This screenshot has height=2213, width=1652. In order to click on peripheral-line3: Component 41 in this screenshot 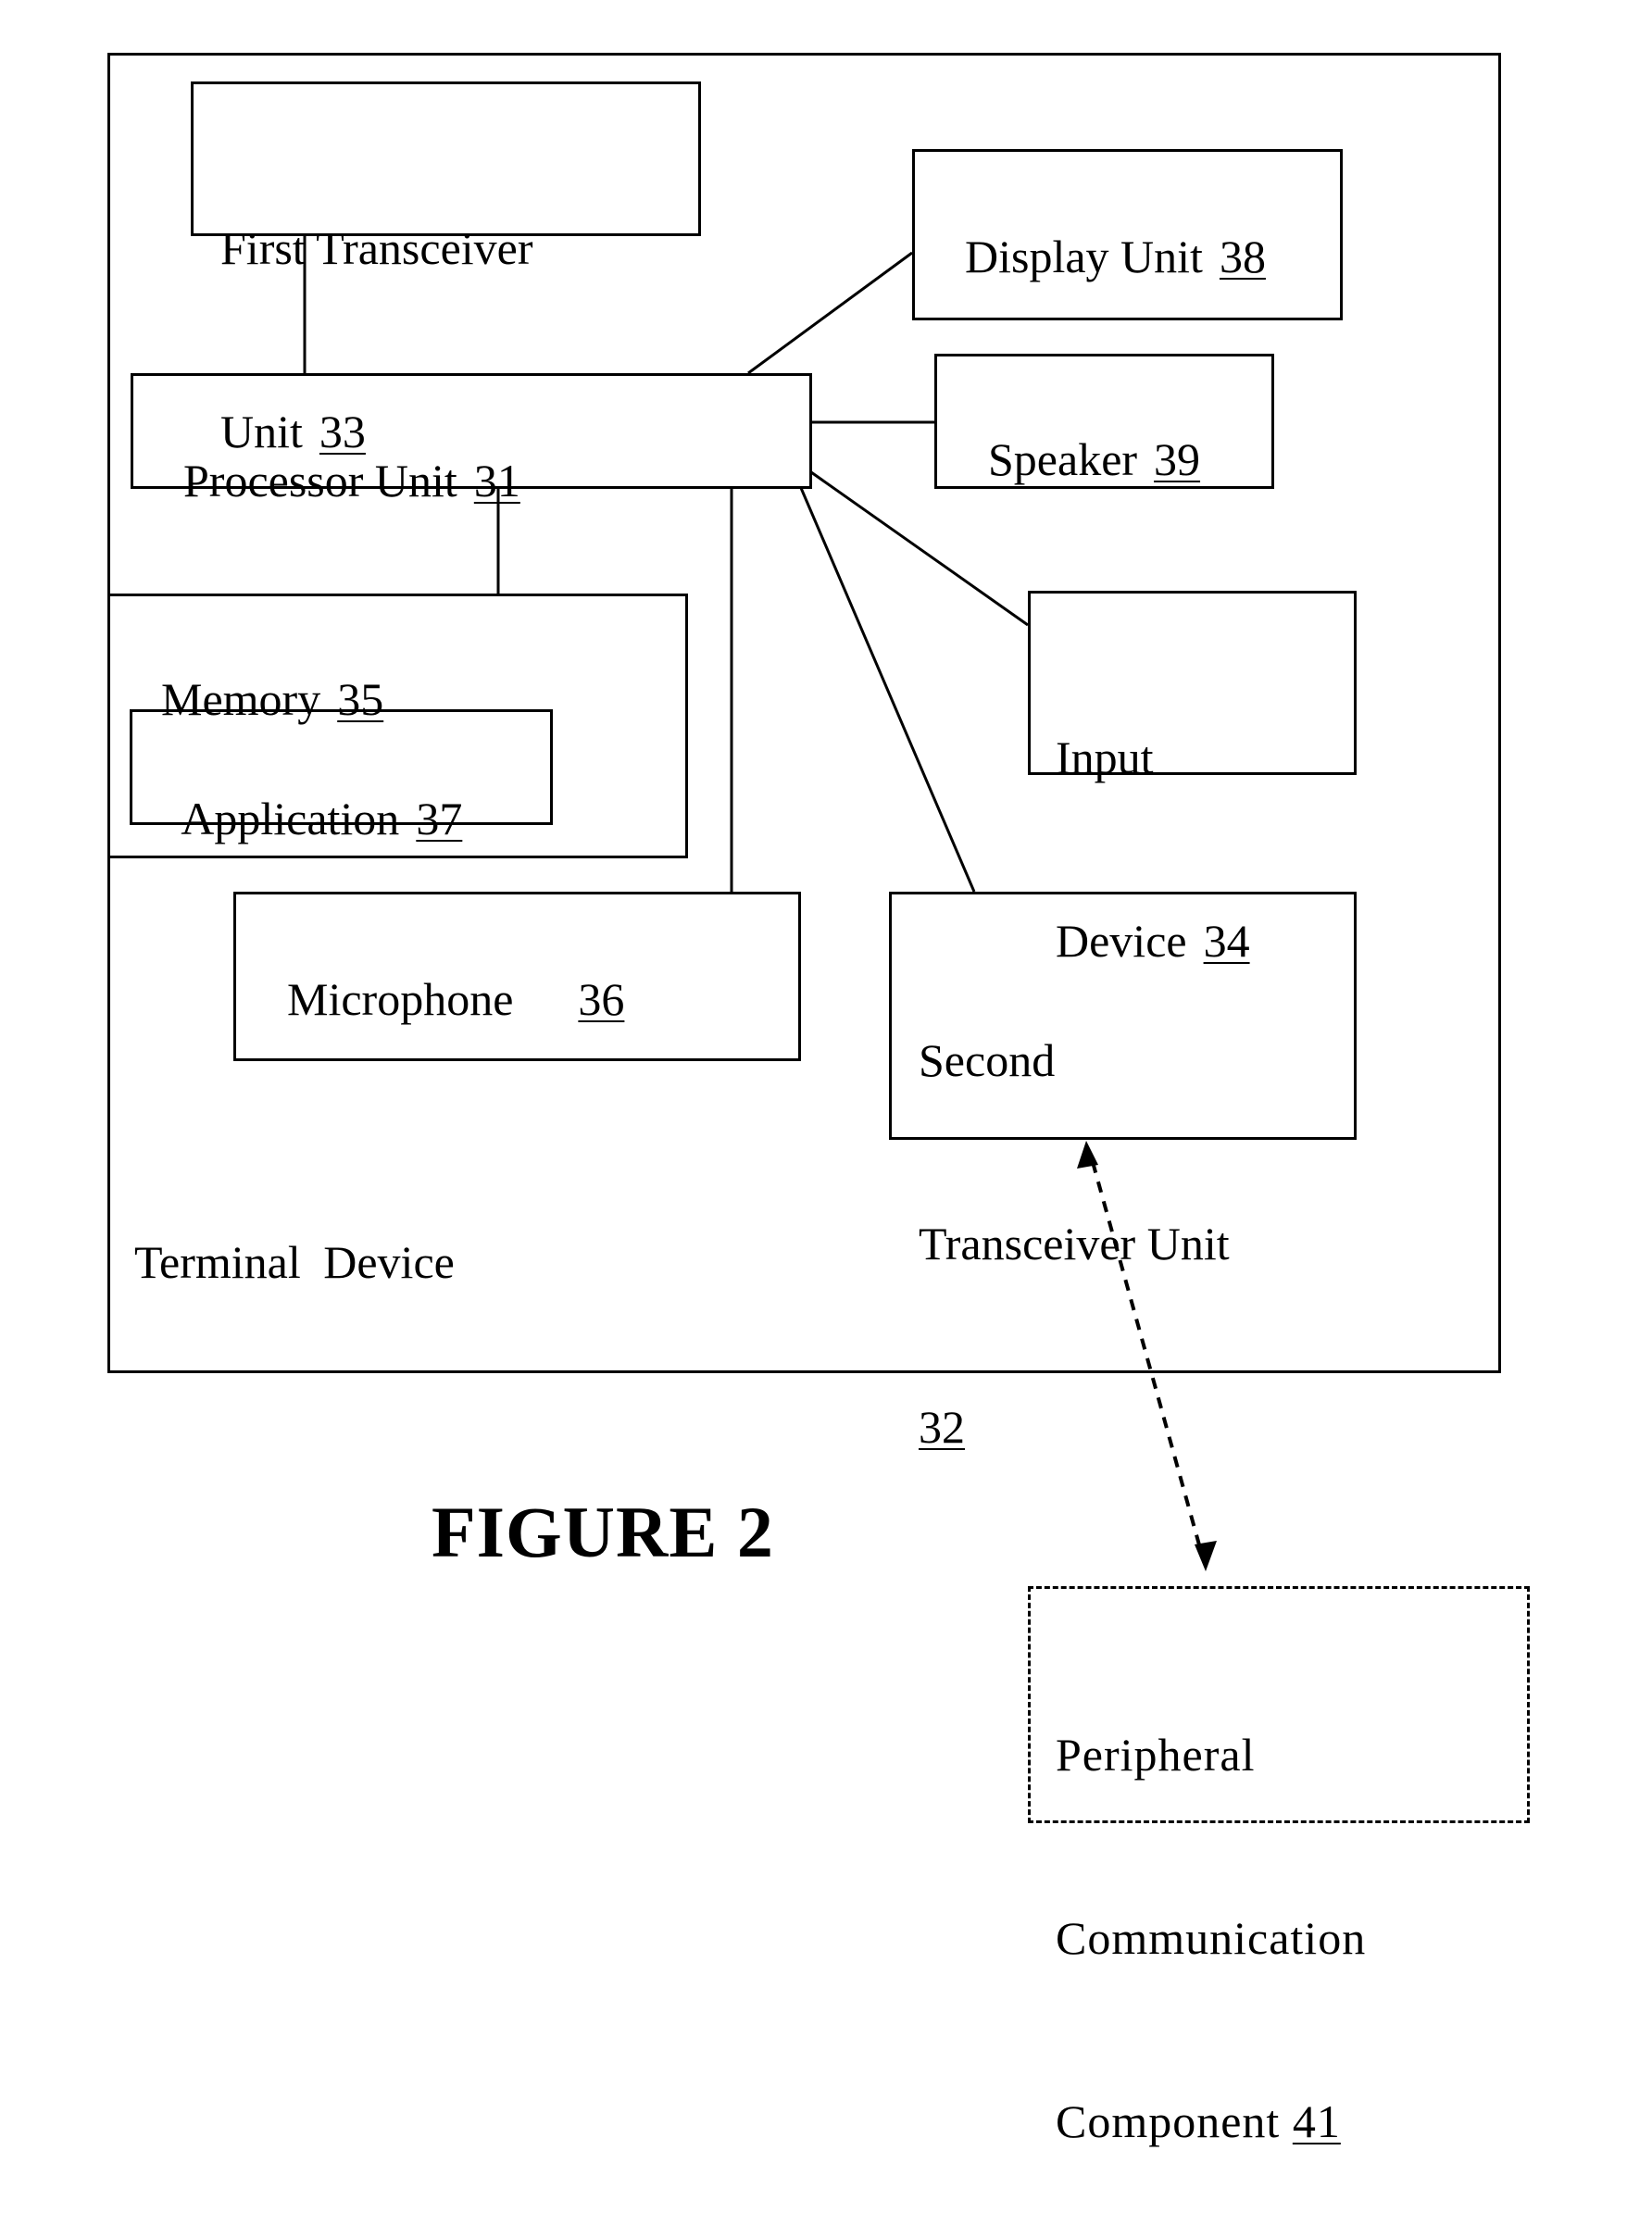, I will do `click(1211, 2121)`.